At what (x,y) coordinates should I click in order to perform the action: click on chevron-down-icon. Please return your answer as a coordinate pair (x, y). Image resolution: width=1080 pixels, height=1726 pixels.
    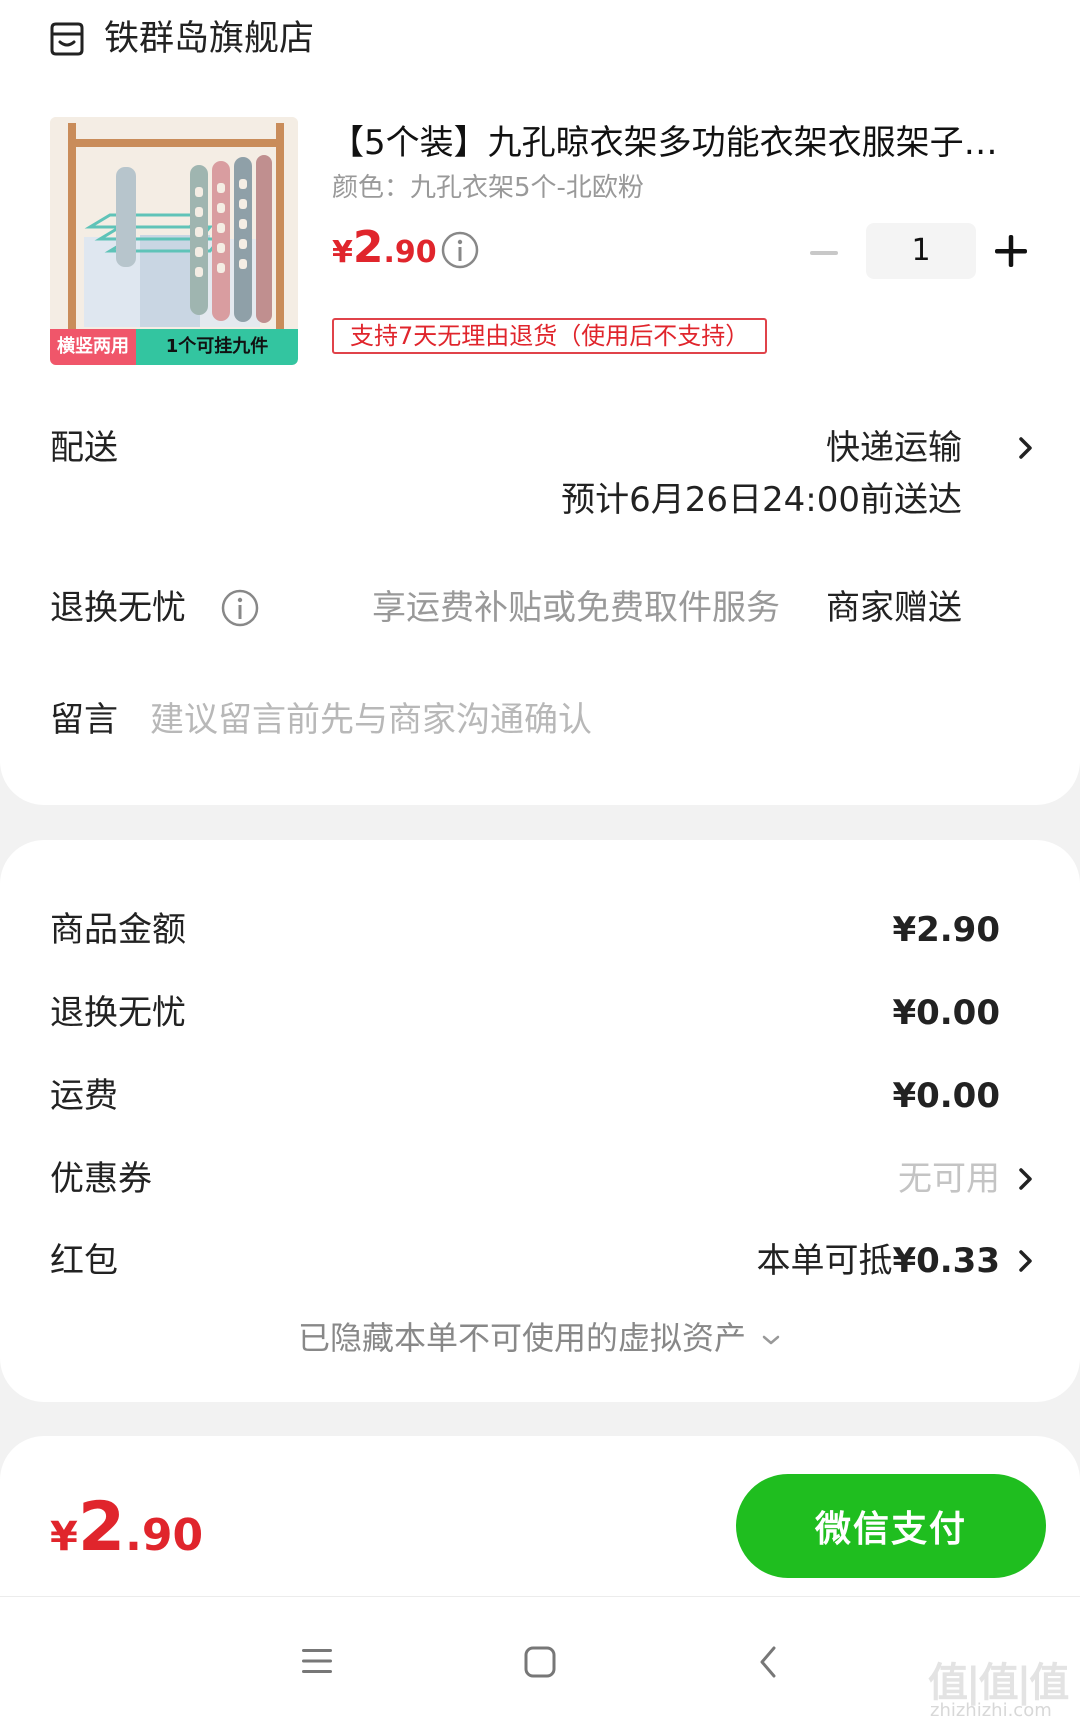
    Looking at the image, I should click on (771, 1340).